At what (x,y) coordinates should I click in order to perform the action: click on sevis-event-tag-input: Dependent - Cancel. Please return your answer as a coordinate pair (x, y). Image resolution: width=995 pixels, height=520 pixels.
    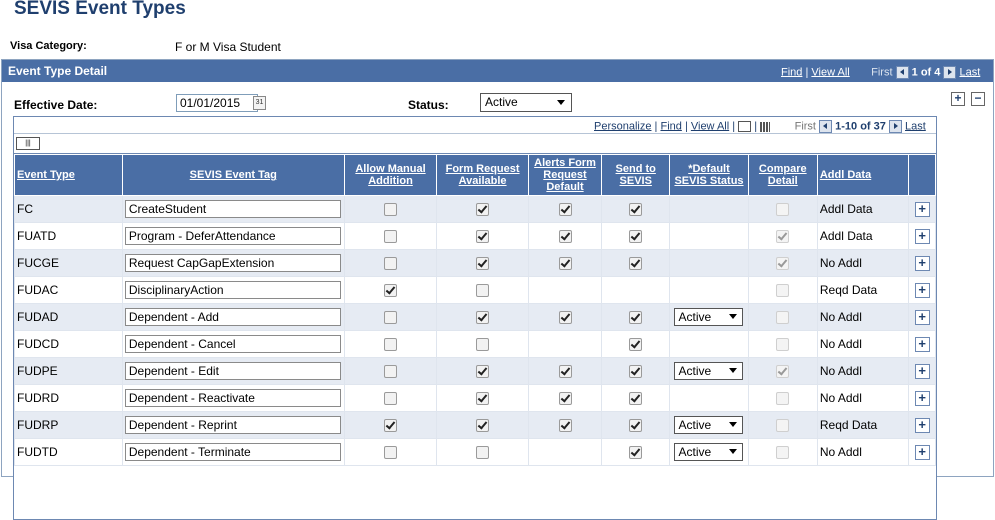
    Looking at the image, I should click on (232, 344).